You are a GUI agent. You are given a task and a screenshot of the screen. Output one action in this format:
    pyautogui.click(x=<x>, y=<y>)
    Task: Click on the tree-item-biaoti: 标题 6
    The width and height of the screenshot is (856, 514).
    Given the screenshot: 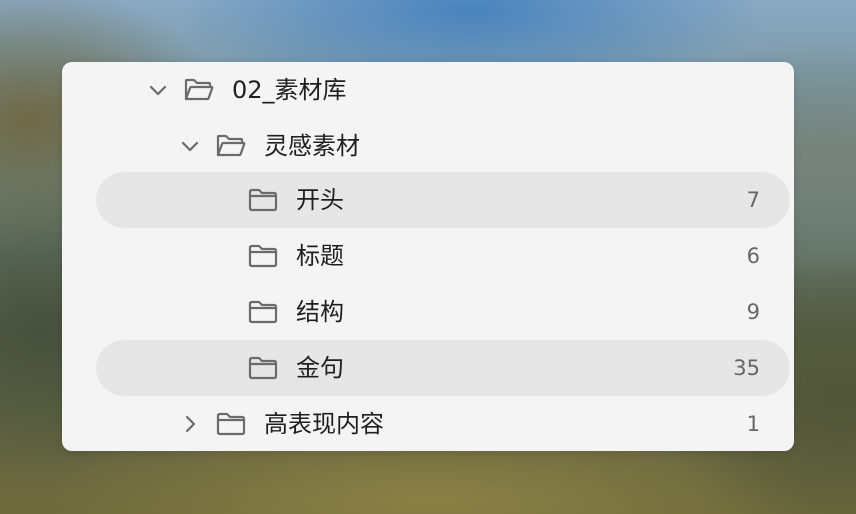 What is the action you would take?
    pyautogui.click(x=443, y=256)
    